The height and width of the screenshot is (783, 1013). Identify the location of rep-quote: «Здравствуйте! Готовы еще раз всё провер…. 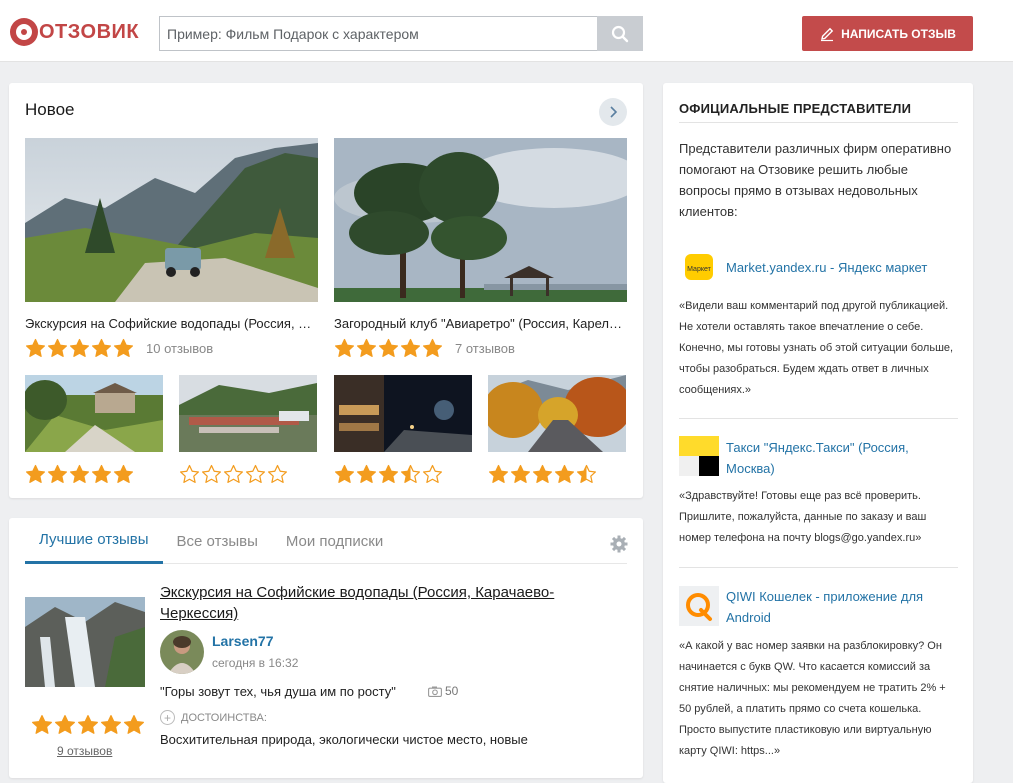
(803, 517).